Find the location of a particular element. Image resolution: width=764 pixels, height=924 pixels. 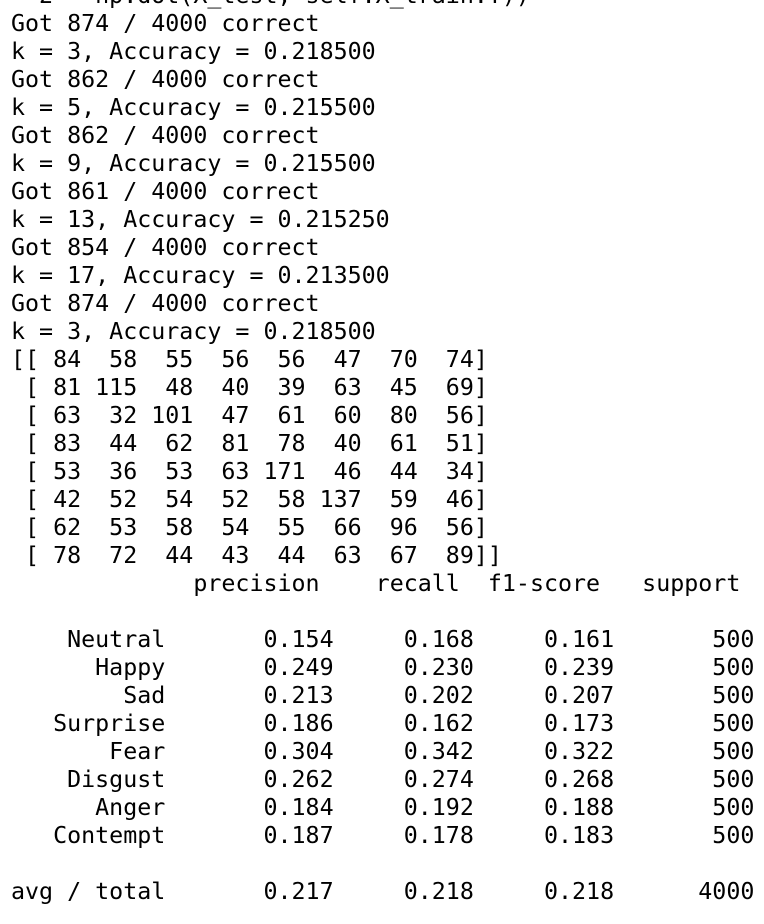

terminal-line: Surprise 0.186 0.162 0.173 500 is located at coordinates (383, 723).